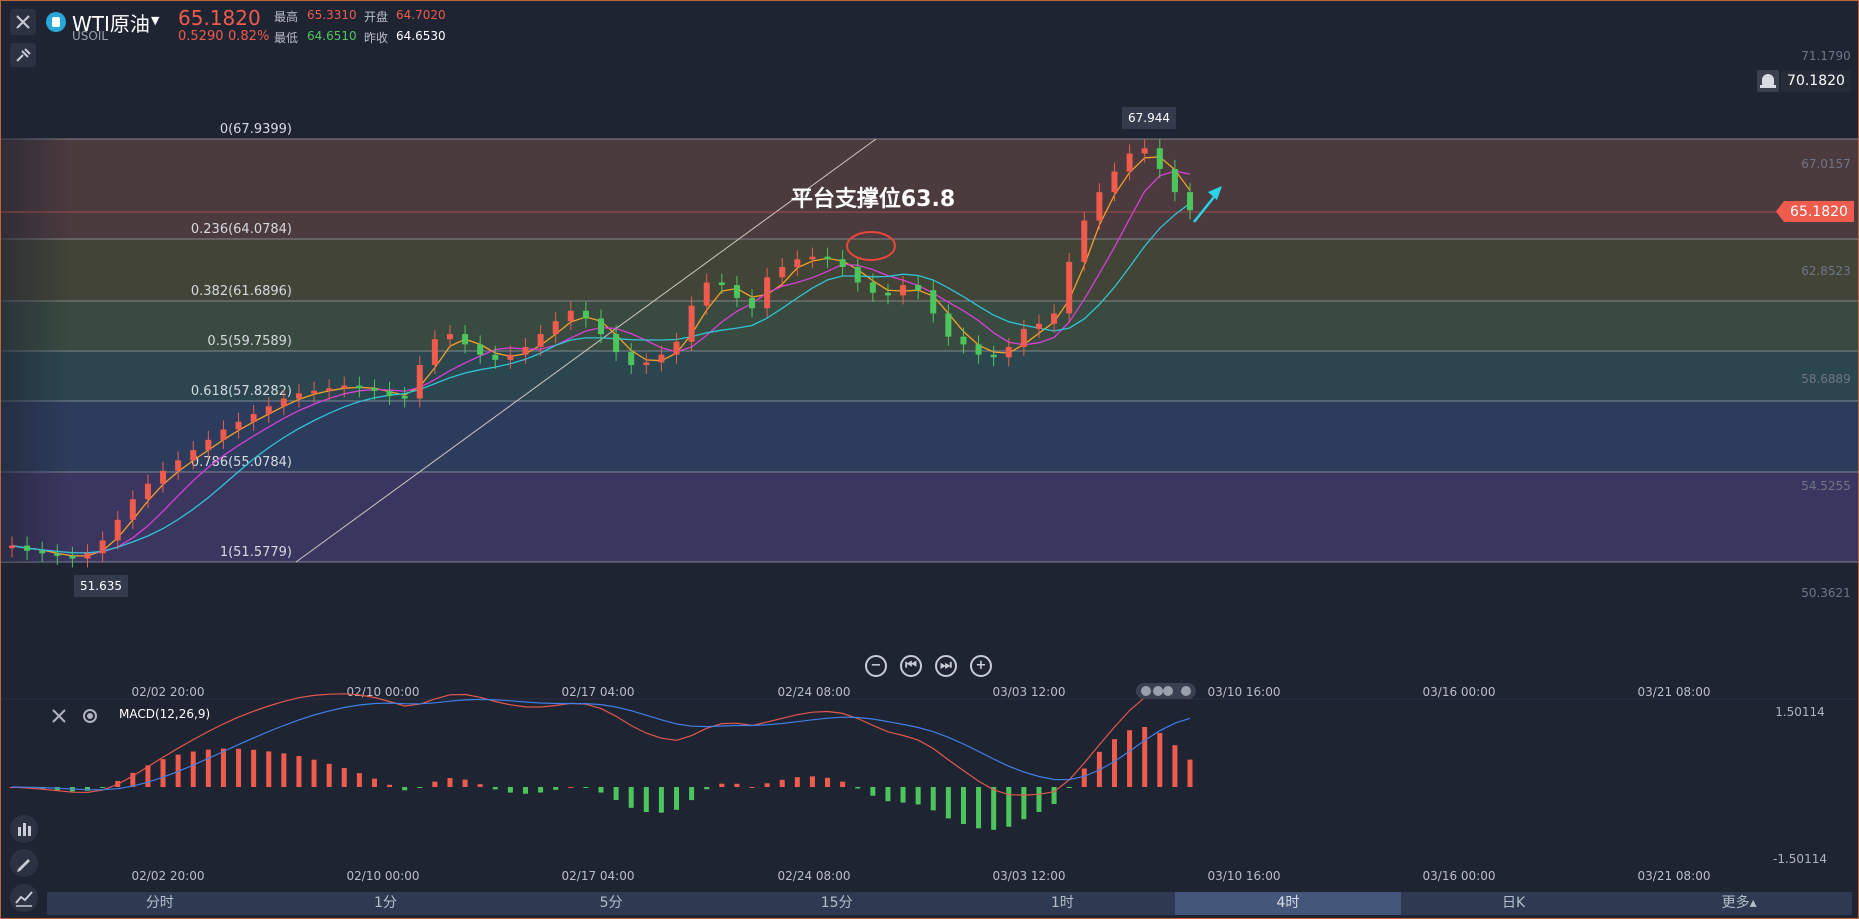 This screenshot has height=919, width=1859. I want to click on time-tick-label: 02/17 04:00, so click(598, 692).